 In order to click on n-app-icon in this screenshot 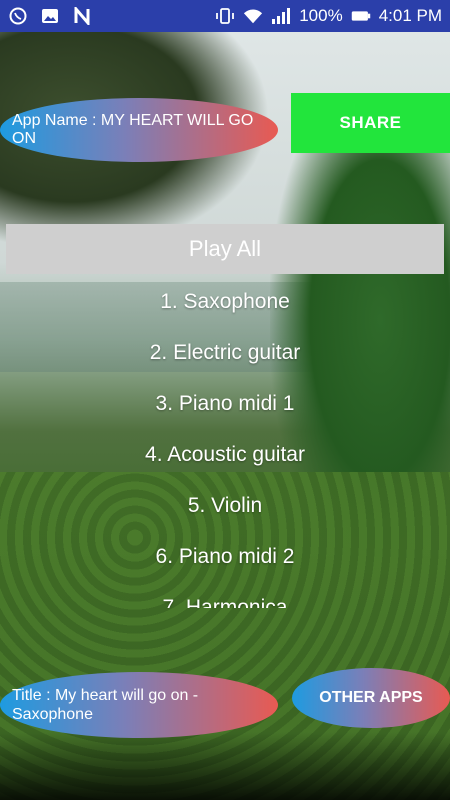, I will do `click(82, 16)`.